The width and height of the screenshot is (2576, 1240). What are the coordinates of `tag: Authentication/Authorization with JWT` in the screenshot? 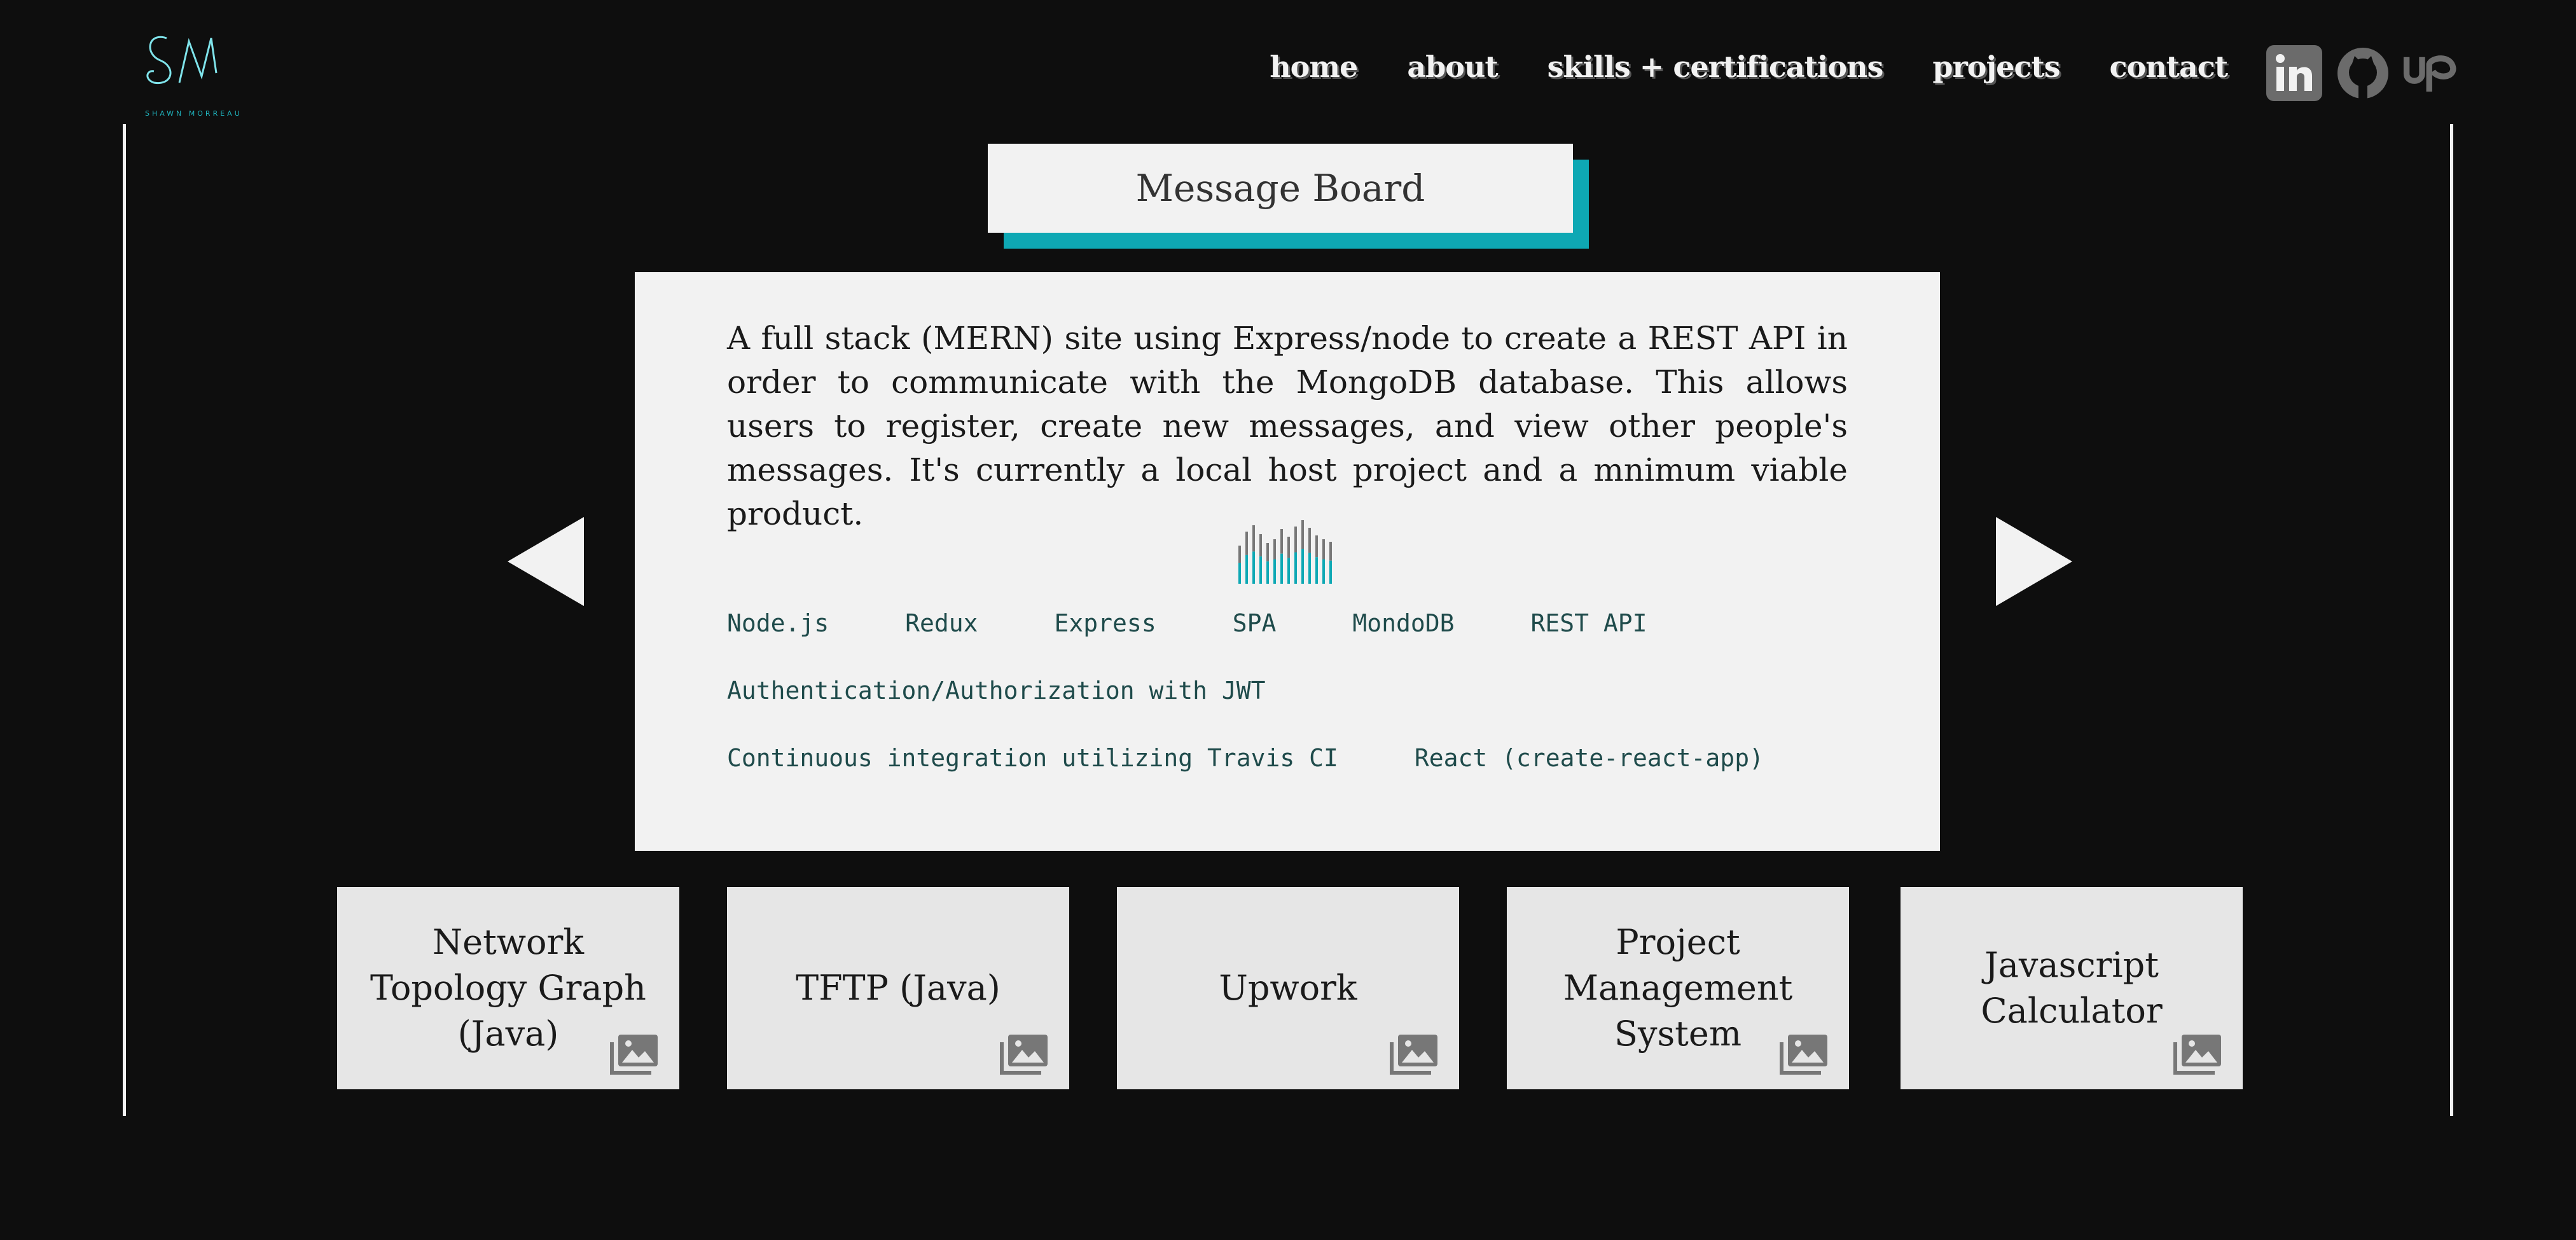 It's located at (996, 691).